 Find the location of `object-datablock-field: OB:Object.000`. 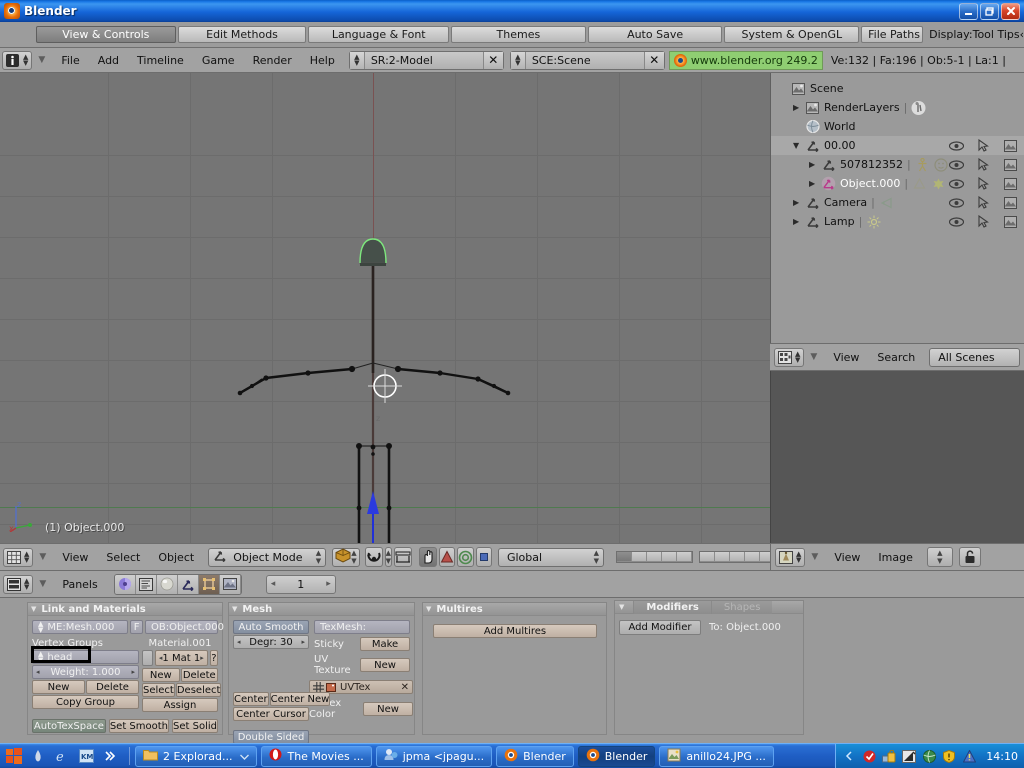

object-datablock-field: OB:Object.000 is located at coordinates (184, 627).